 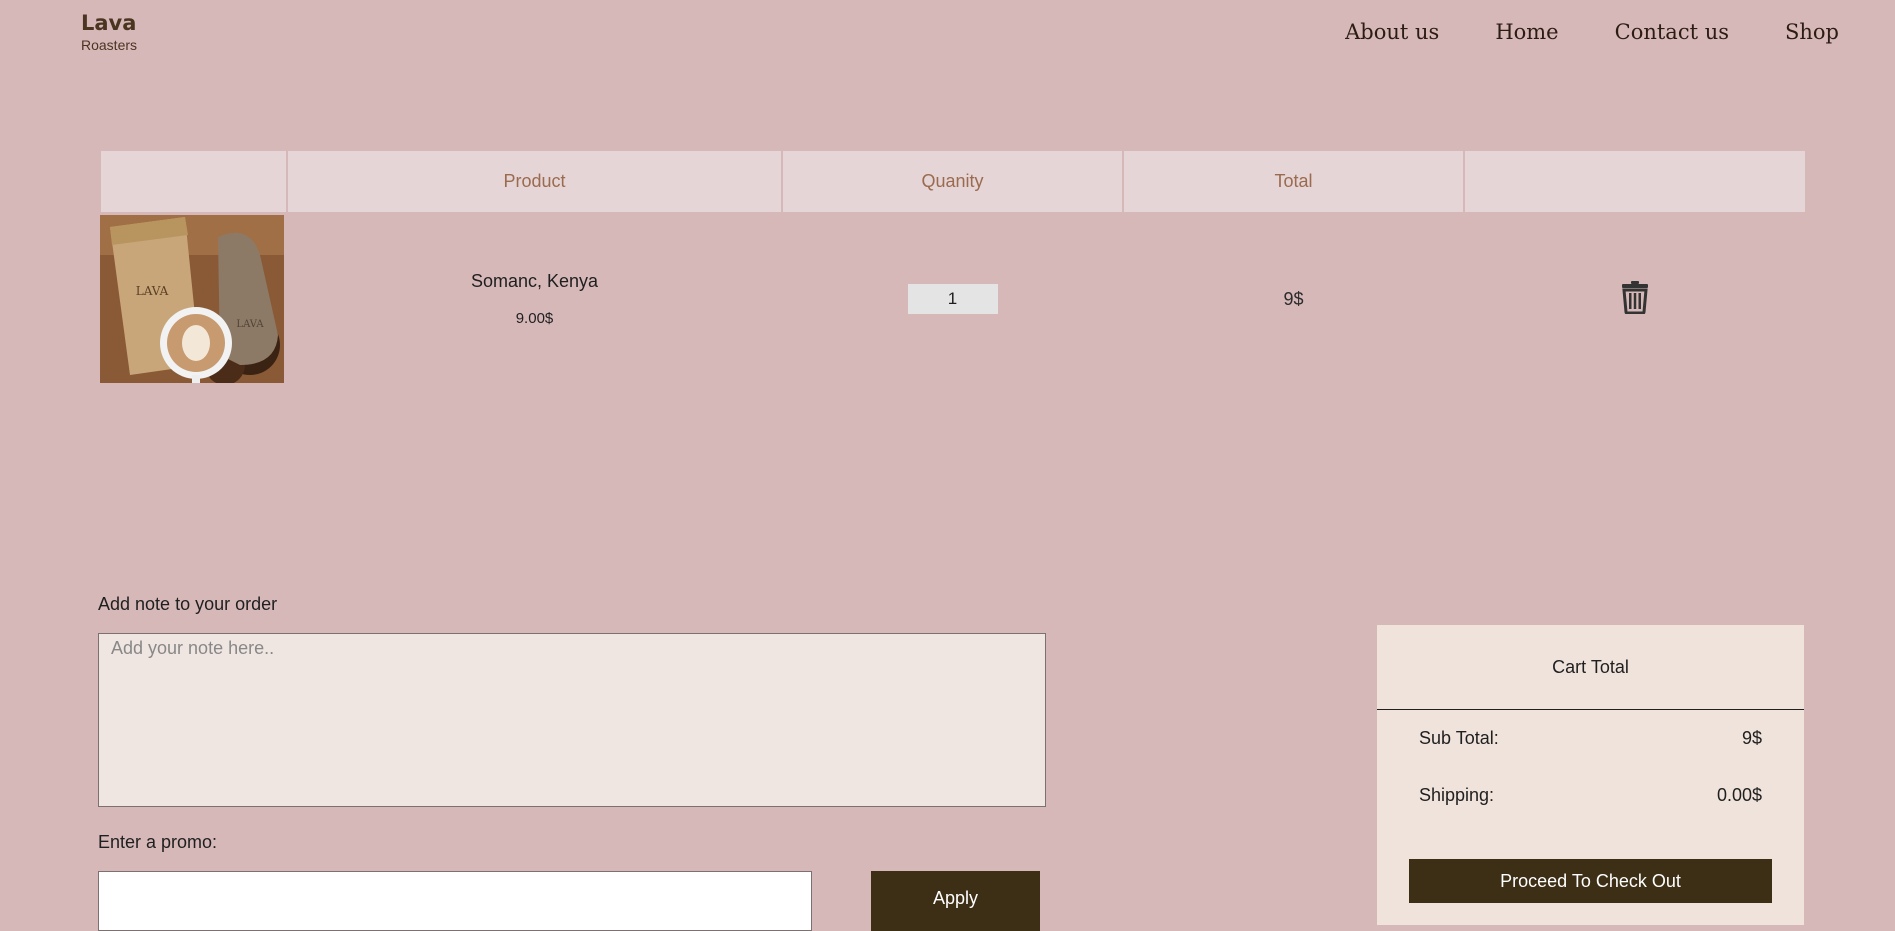 What do you see at coordinates (109, 23) in the screenshot?
I see `logo-name: Lava` at bounding box center [109, 23].